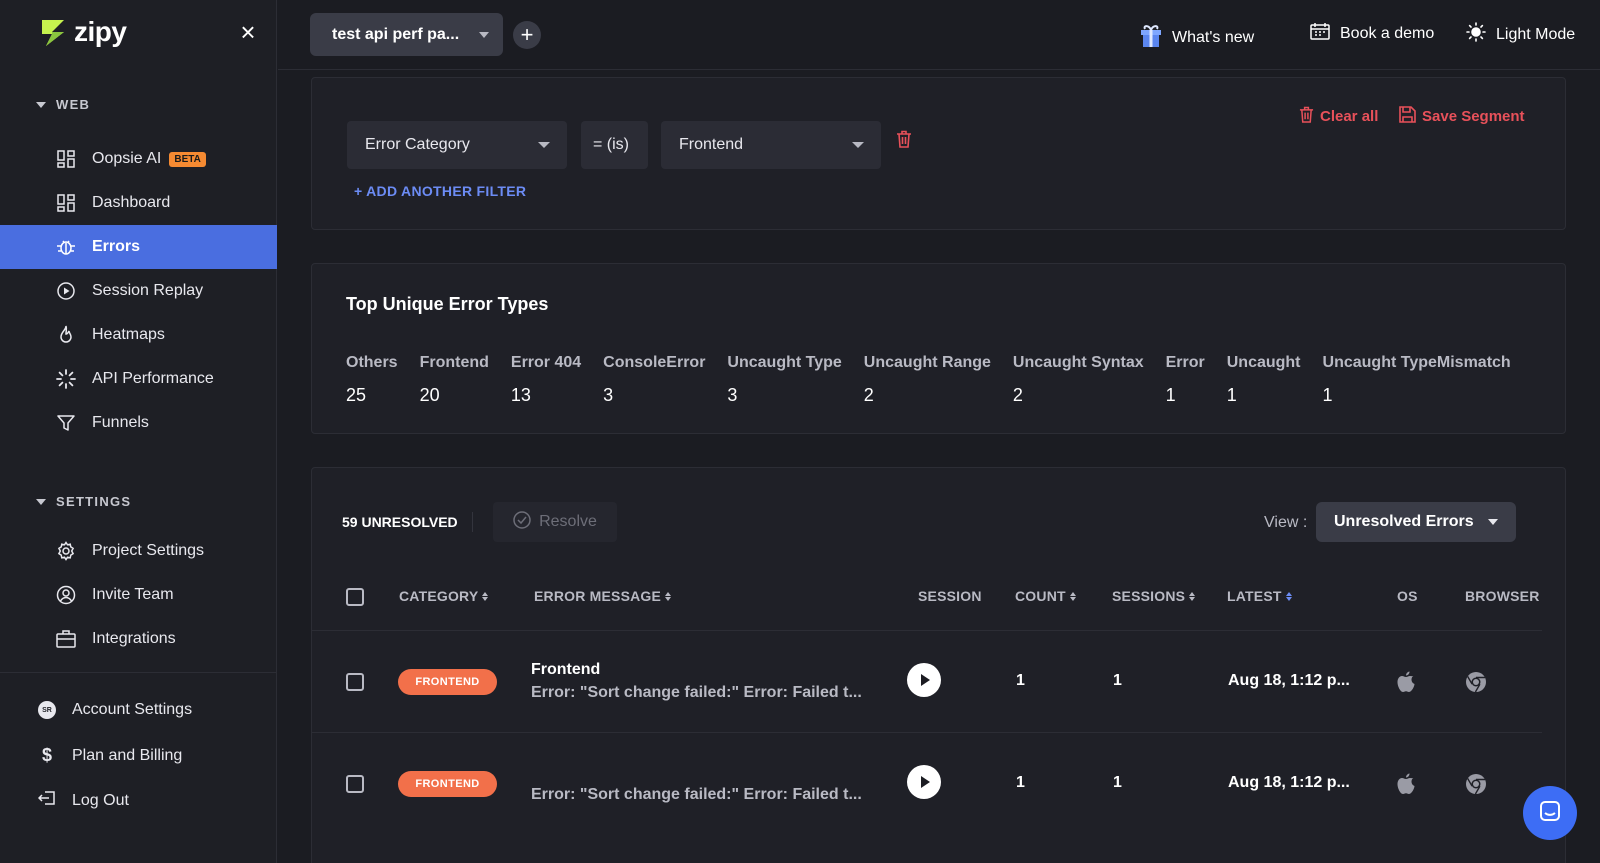 The image size is (1600, 863). Describe the element at coordinates (1349, 116) in the screenshot. I see `clear-all-label: Clear all` at that location.